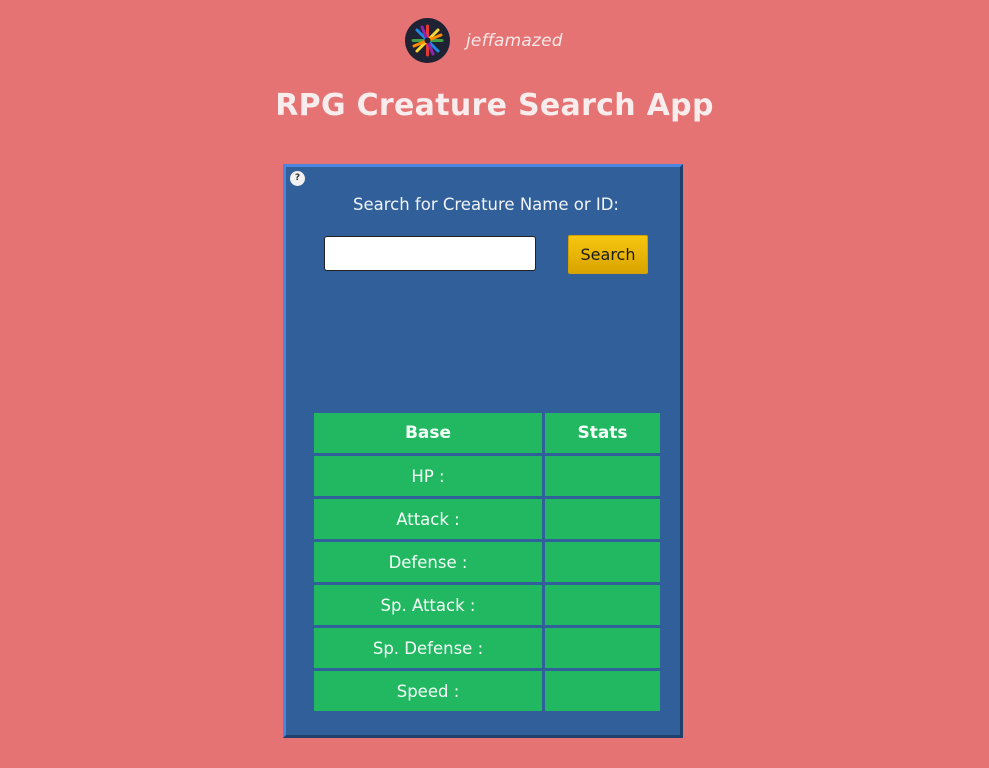 This screenshot has height=768, width=989. Describe the element at coordinates (430, 253) in the screenshot. I see `search-input` at that location.